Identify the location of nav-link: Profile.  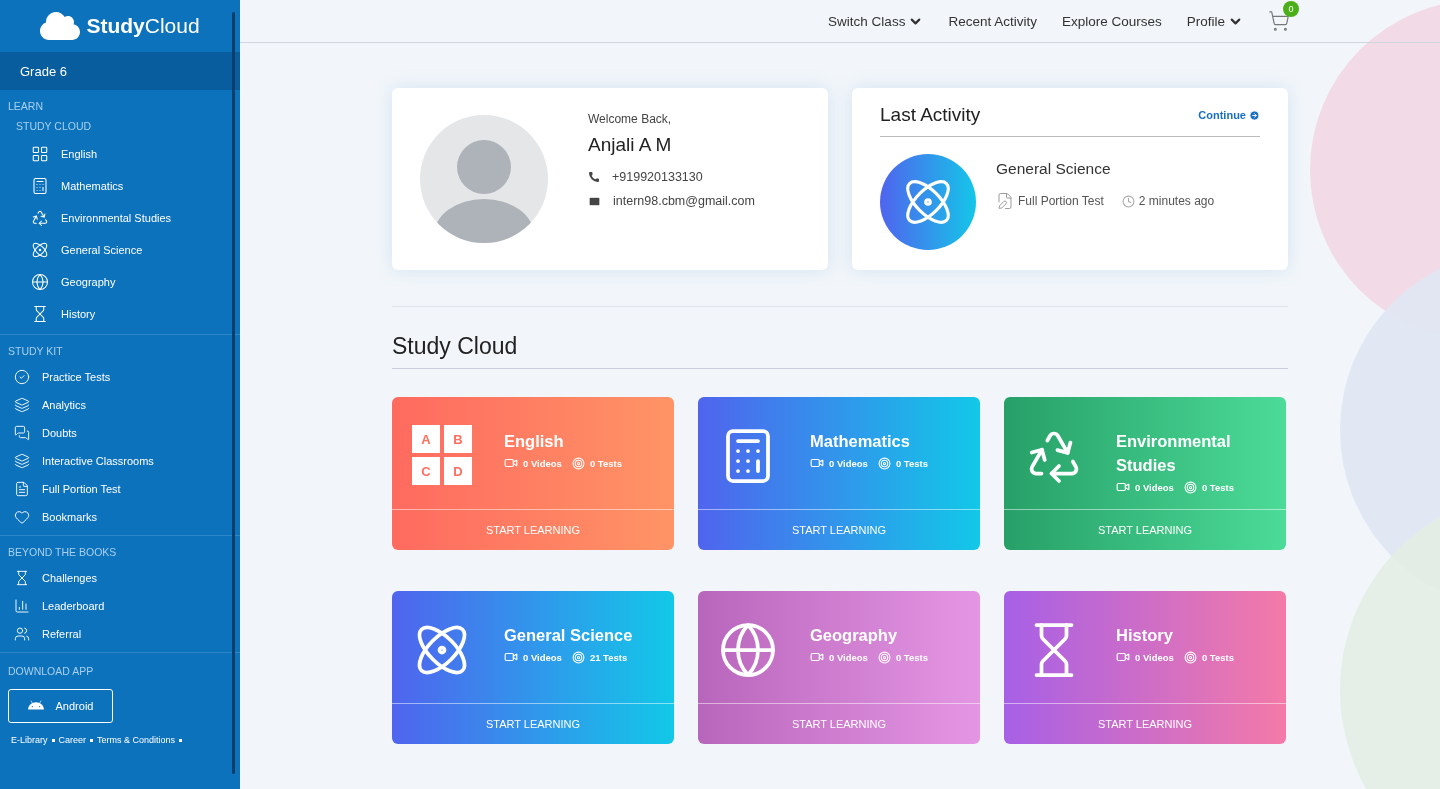
(1214, 21).